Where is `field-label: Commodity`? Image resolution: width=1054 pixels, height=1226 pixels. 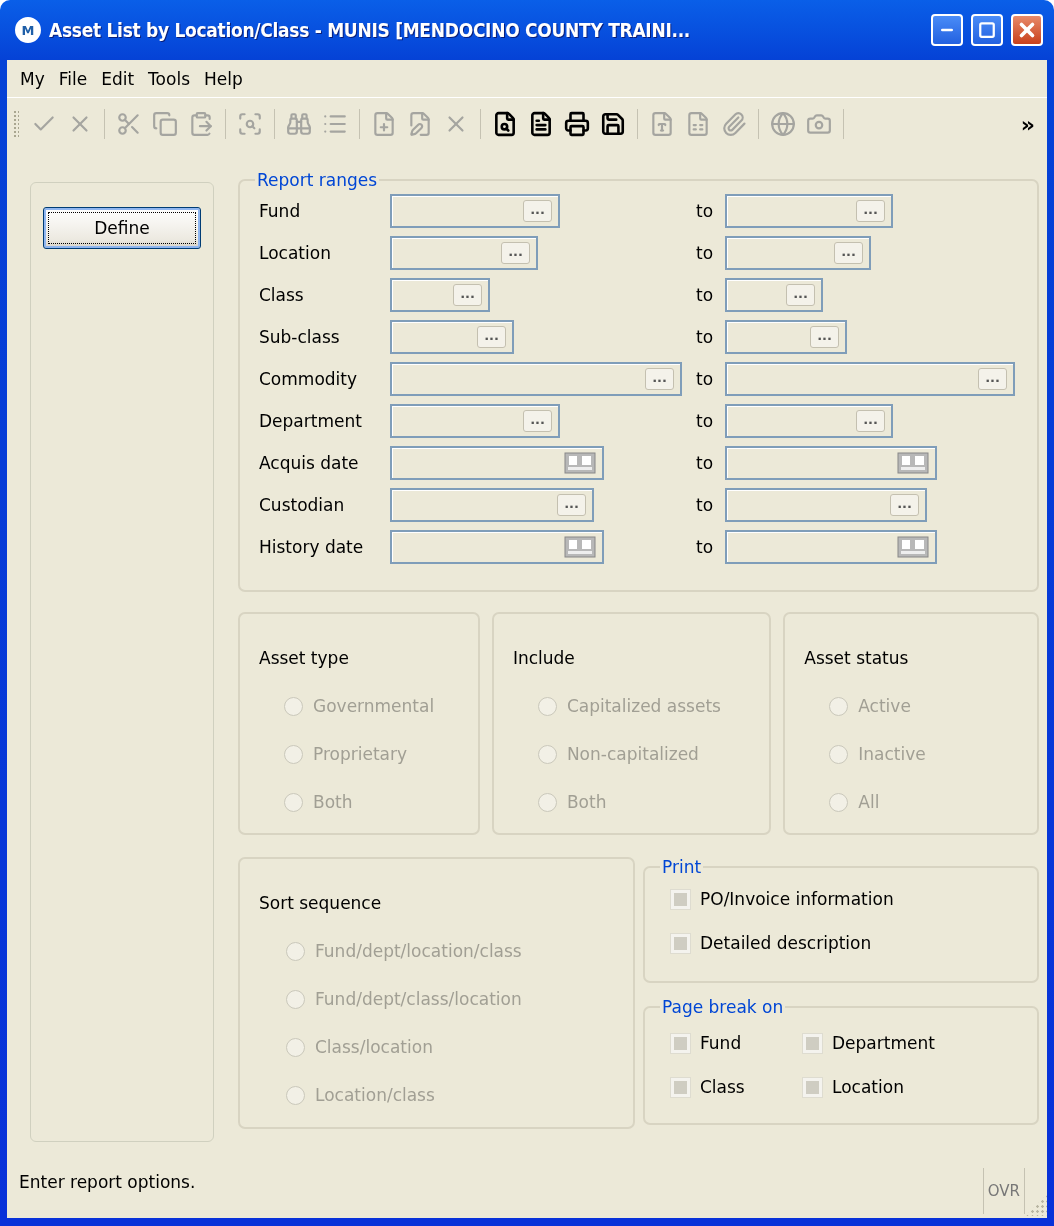 field-label: Commodity is located at coordinates (309, 379).